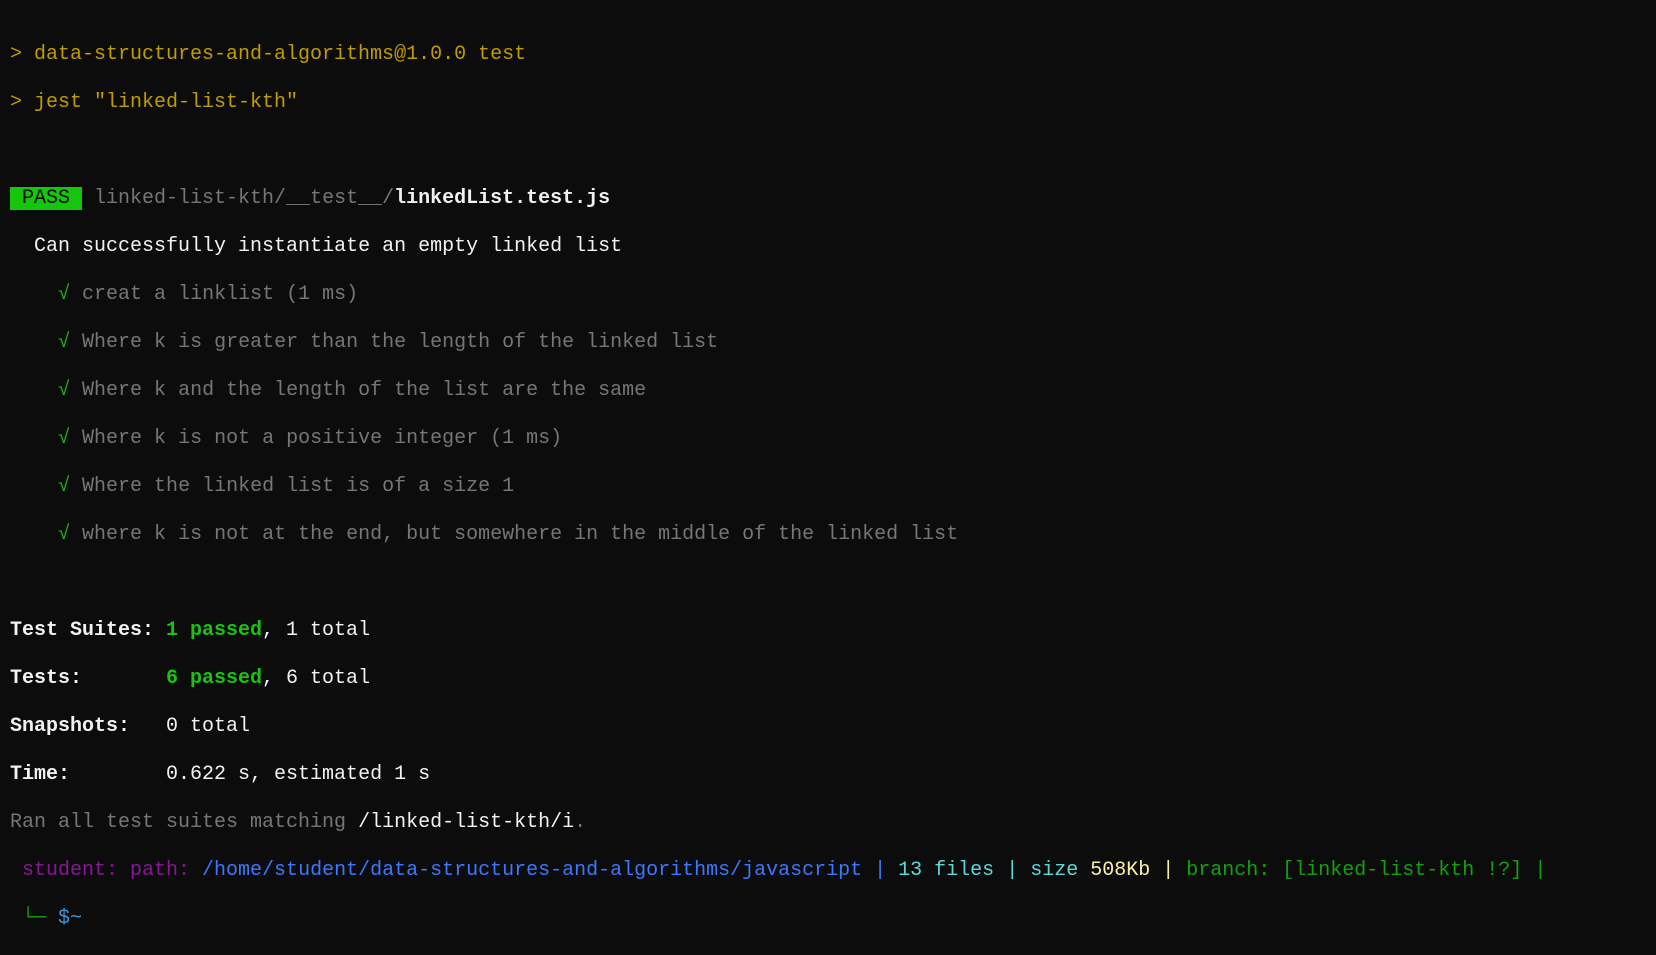 The height and width of the screenshot is (955, 1656). Describe the element at coordinates (70, 918) in the screenshot. I see `prompt-symbol: $~` at that location.